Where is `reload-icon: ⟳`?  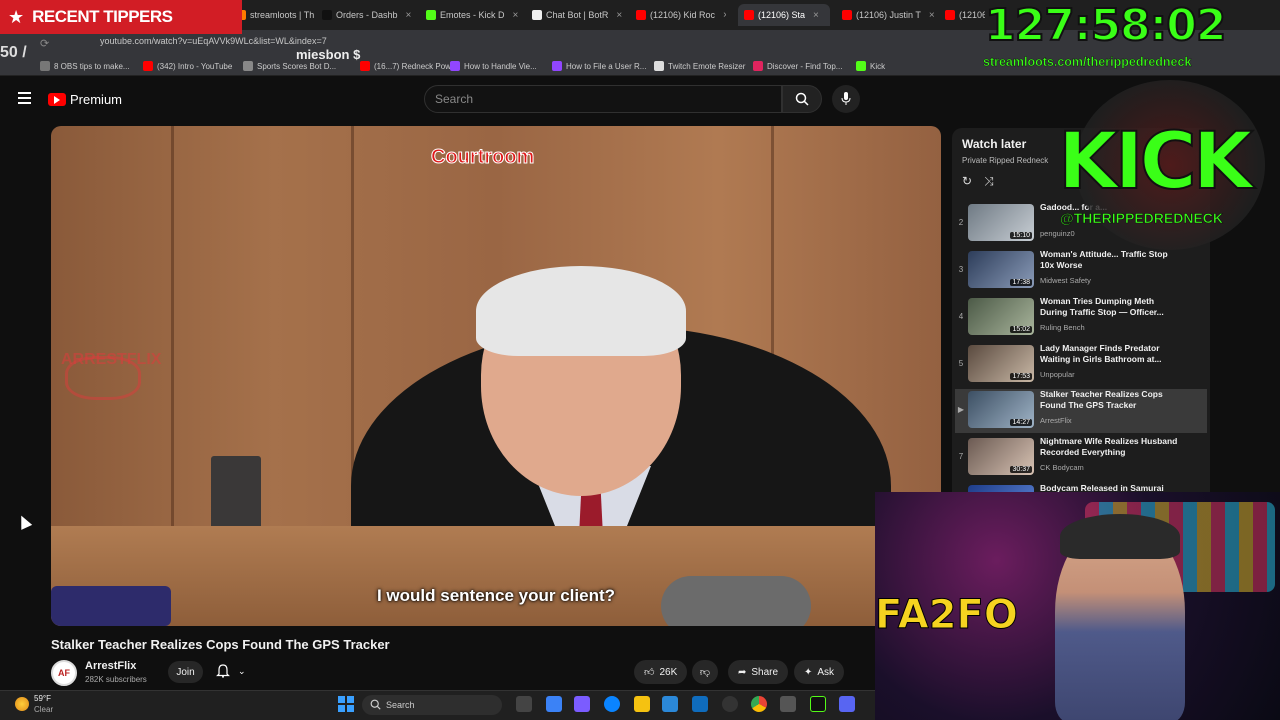
reload-icon: ⟳ is located at coordinates (44, 43).